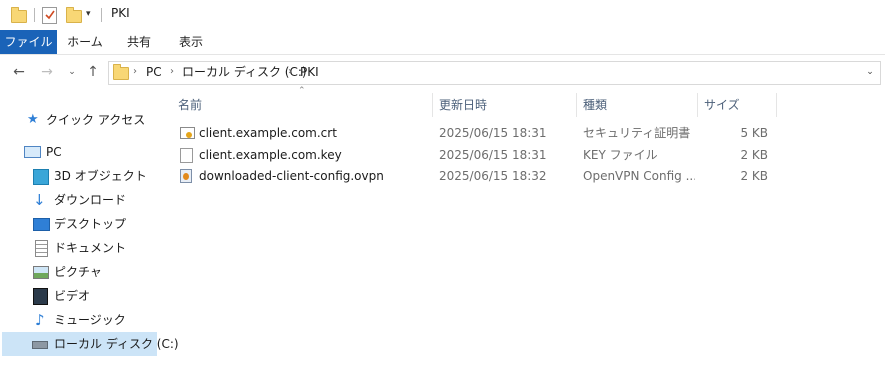  Describe the element at coordinates (776, 105) in the screenshot. I see `column-divider` at that location.